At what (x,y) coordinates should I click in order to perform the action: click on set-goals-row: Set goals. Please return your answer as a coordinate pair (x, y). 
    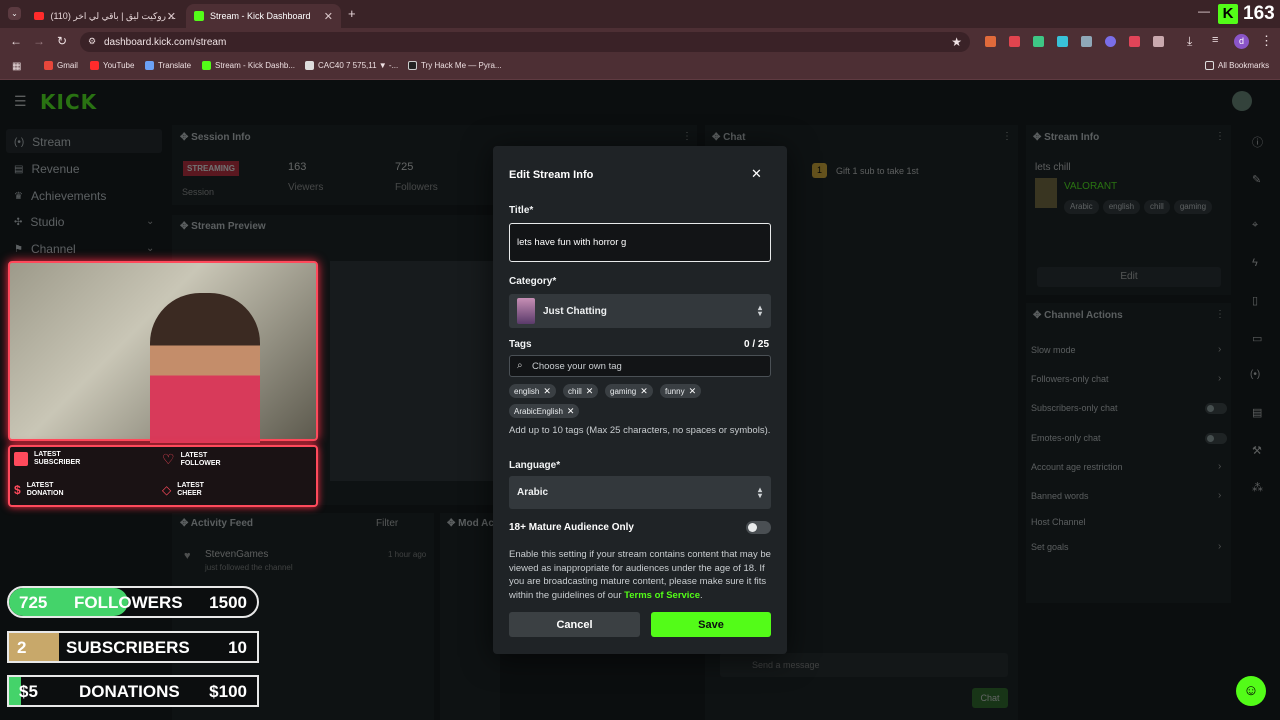
    Looking at the image, I should click on (1050, 547).